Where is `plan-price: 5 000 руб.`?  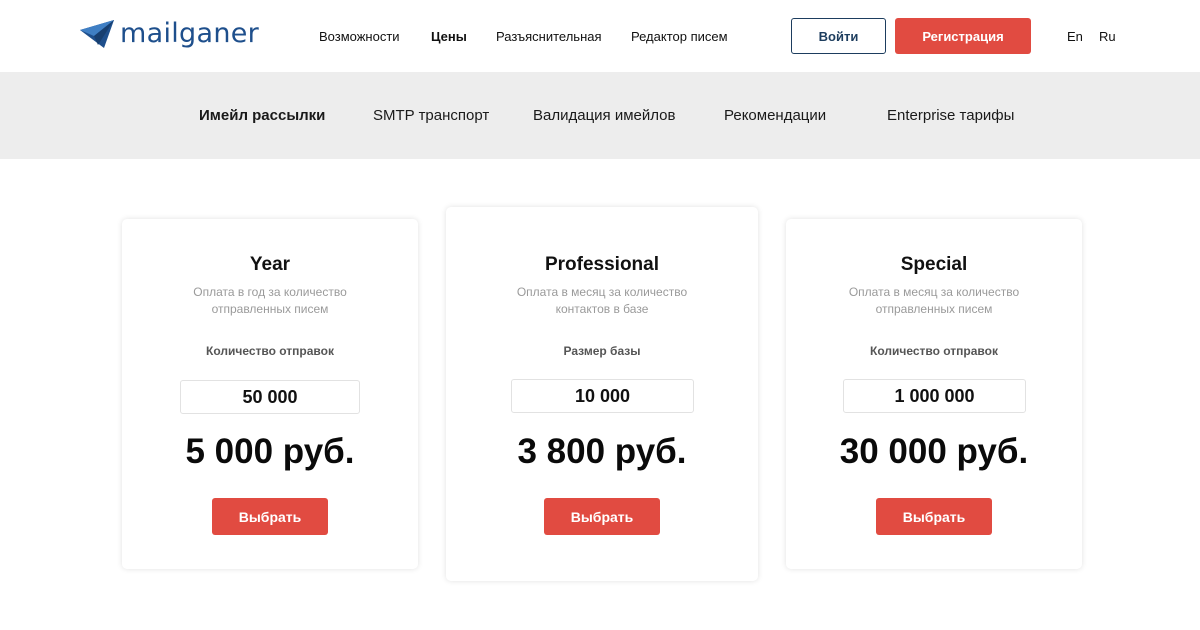 plan-price: 5 000 руб. is located at coordinates (270, 451).